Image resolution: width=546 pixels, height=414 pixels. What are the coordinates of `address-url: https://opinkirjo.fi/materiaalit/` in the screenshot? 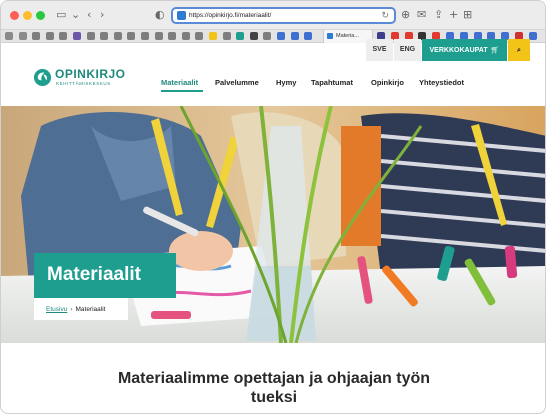 It's located at (230, 15).